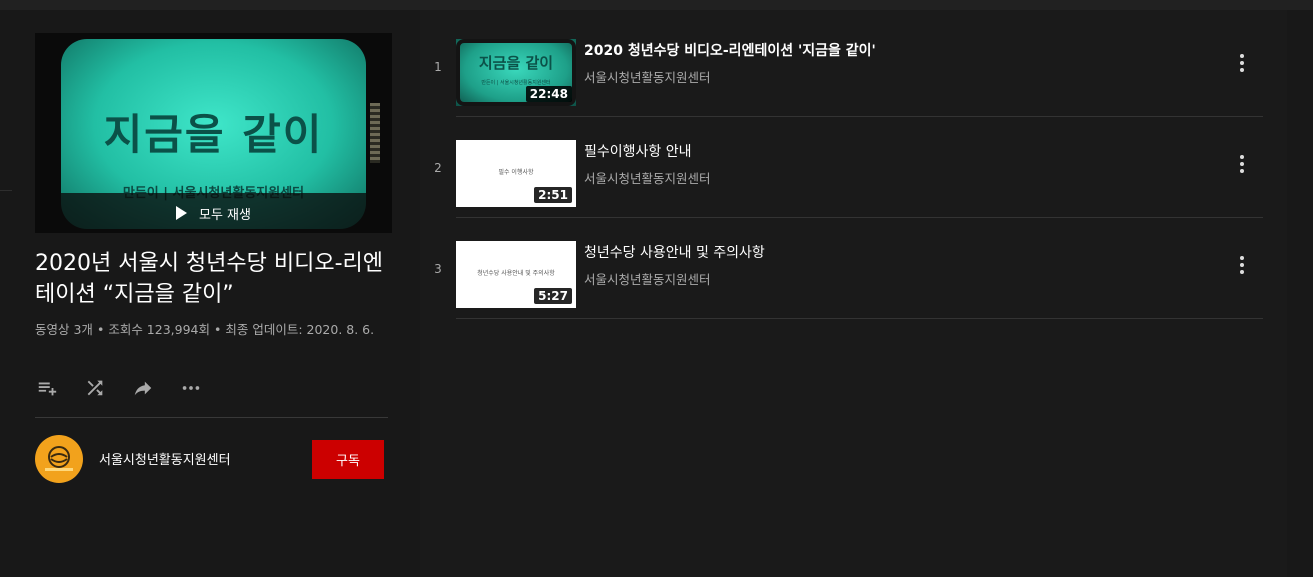  I want to click on channel-avatar, so click(59, 459).